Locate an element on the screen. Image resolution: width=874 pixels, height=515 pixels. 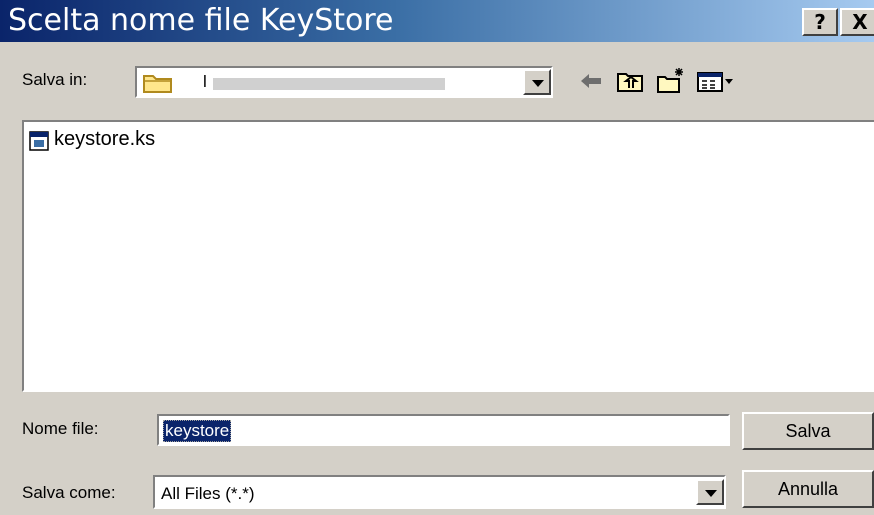
window-title: Scelta nome file KeyStore is located at coordinates (201, 20).